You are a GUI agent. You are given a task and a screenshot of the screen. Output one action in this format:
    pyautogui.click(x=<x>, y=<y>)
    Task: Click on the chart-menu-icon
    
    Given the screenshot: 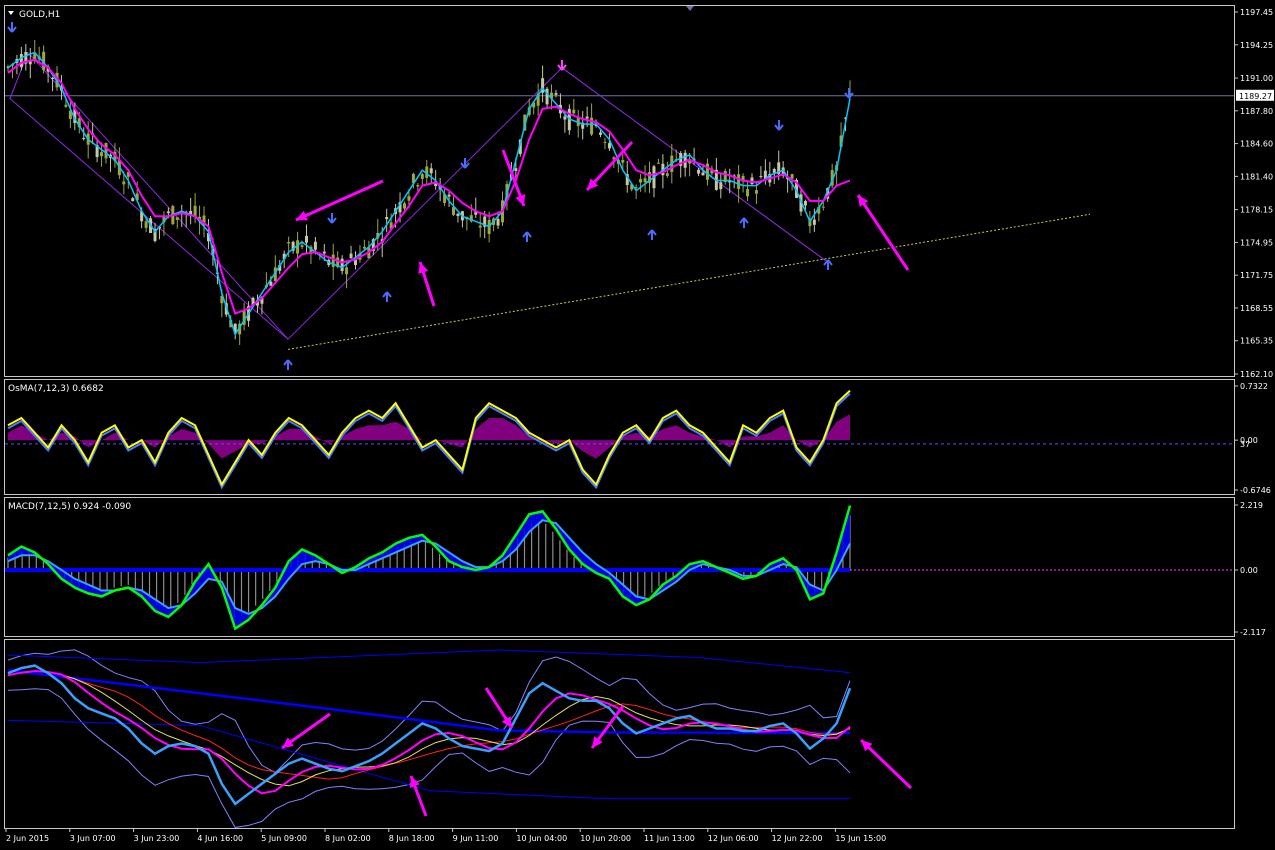 What is the action you would take?
    pyautogui.click(x=11, y=13)
    